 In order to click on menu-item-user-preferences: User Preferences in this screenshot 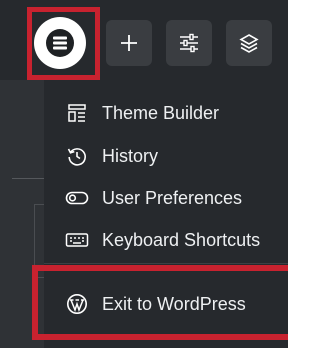, I will do `click(153, 198)`.